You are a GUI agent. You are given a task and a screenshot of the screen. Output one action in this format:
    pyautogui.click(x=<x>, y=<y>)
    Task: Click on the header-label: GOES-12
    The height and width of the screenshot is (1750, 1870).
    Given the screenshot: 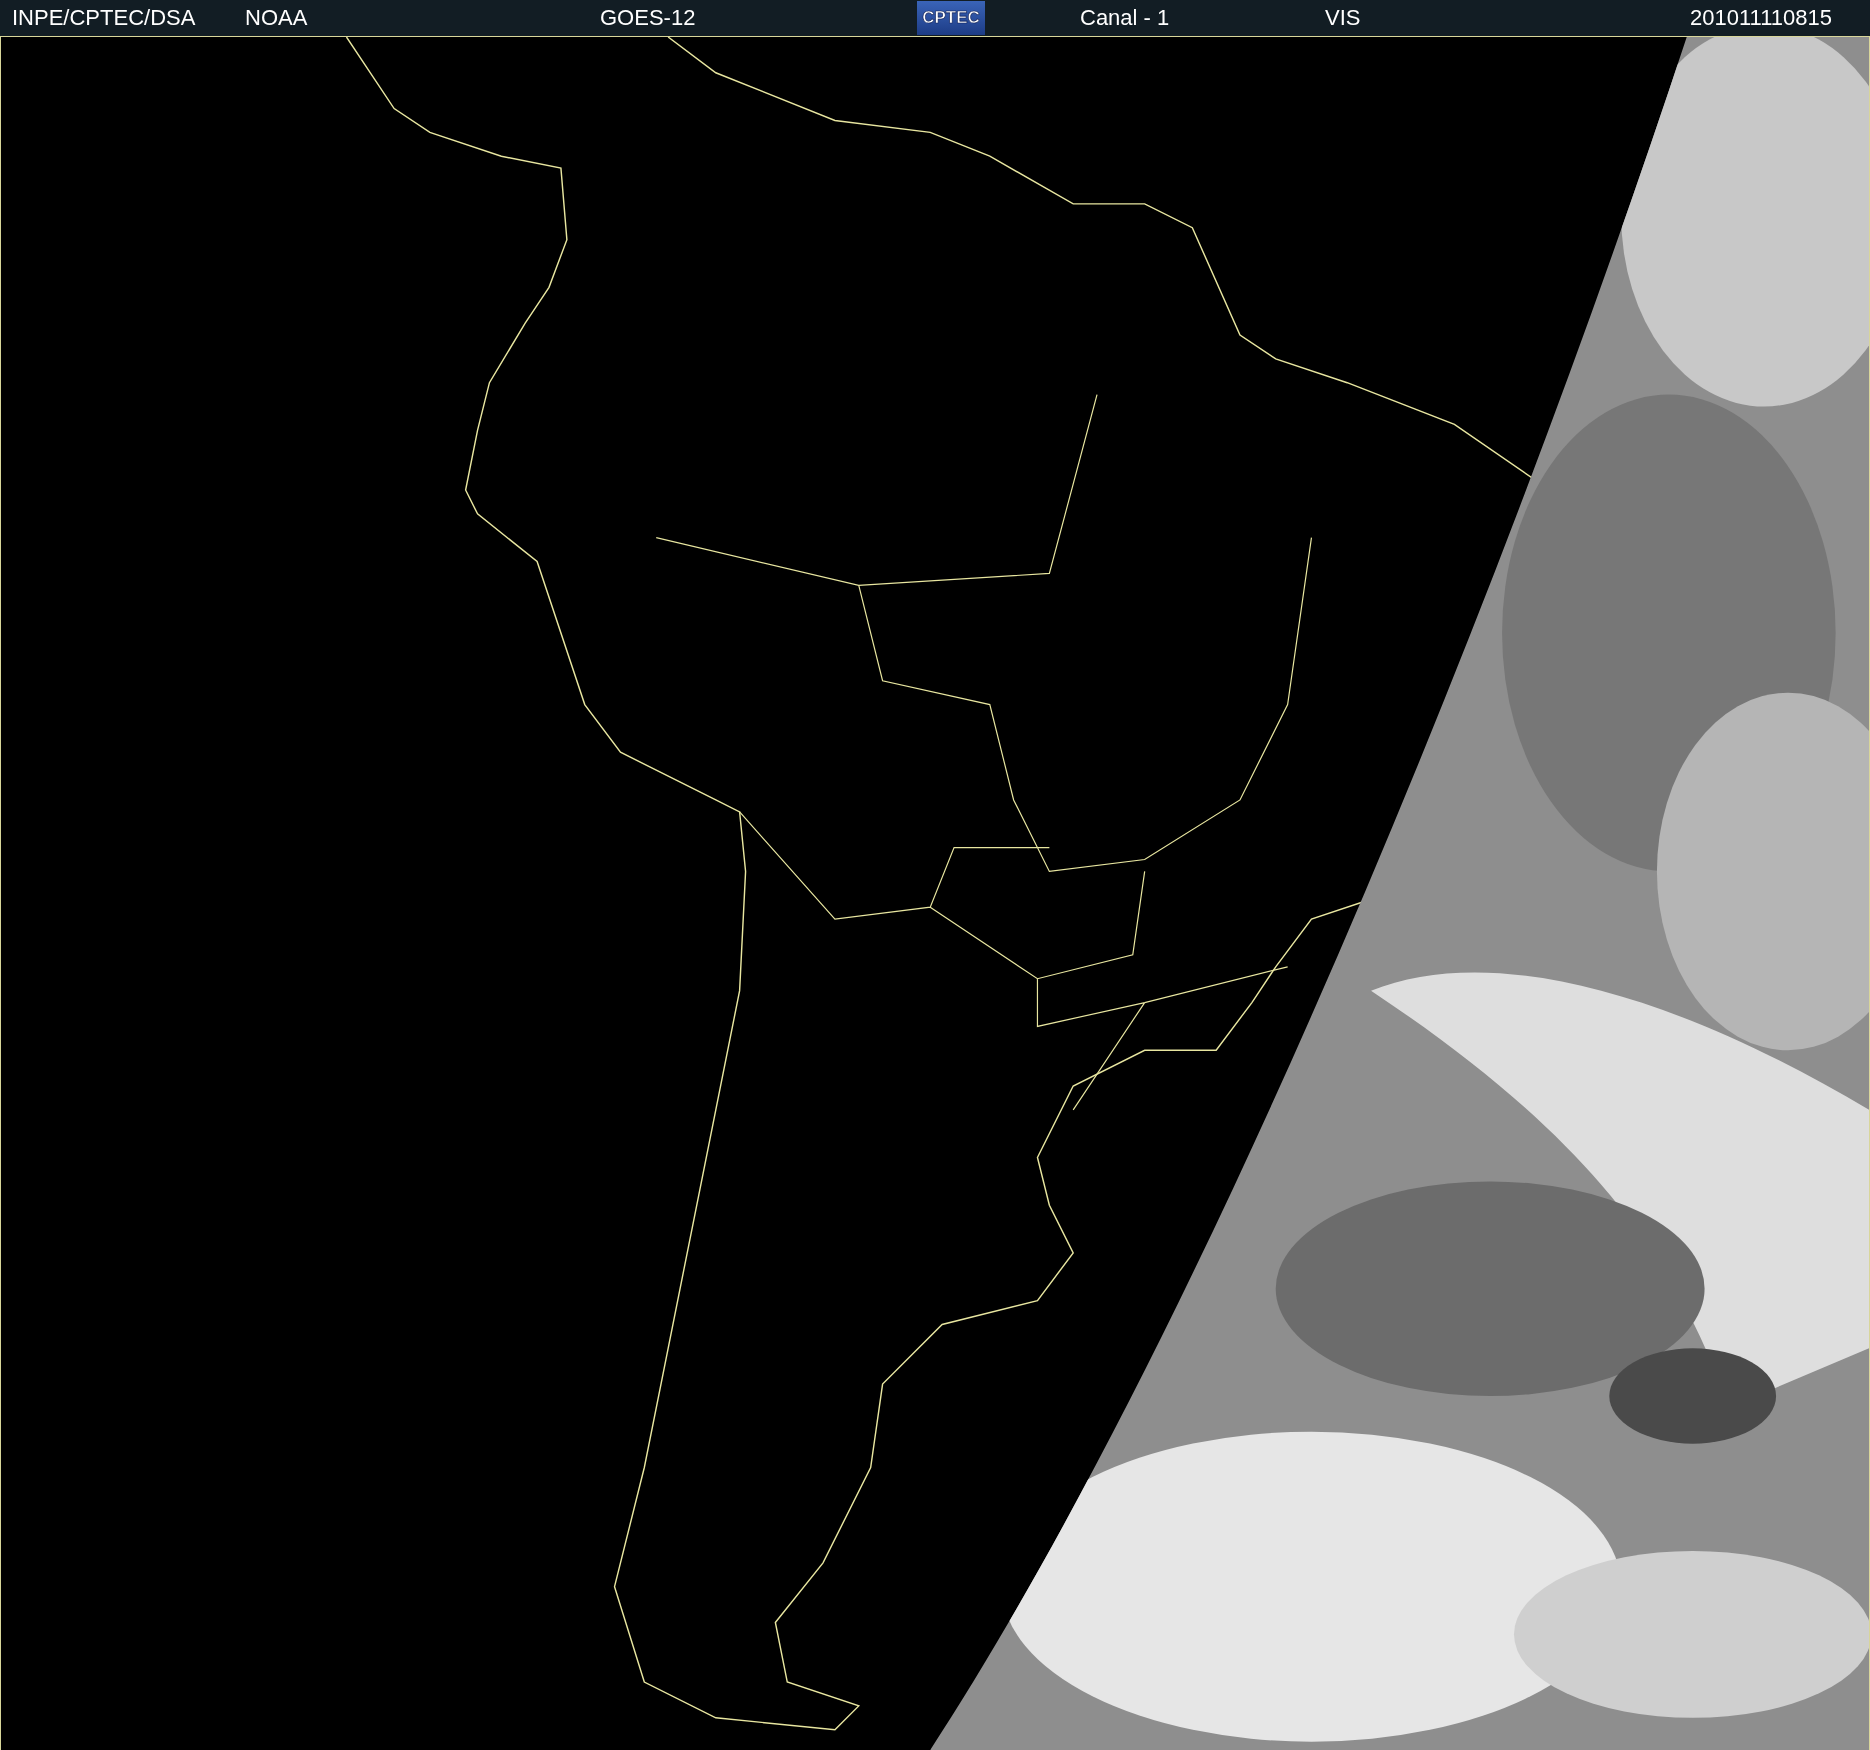 What is the action you would take?
    pyautogui.click(x=648, y=18)
    